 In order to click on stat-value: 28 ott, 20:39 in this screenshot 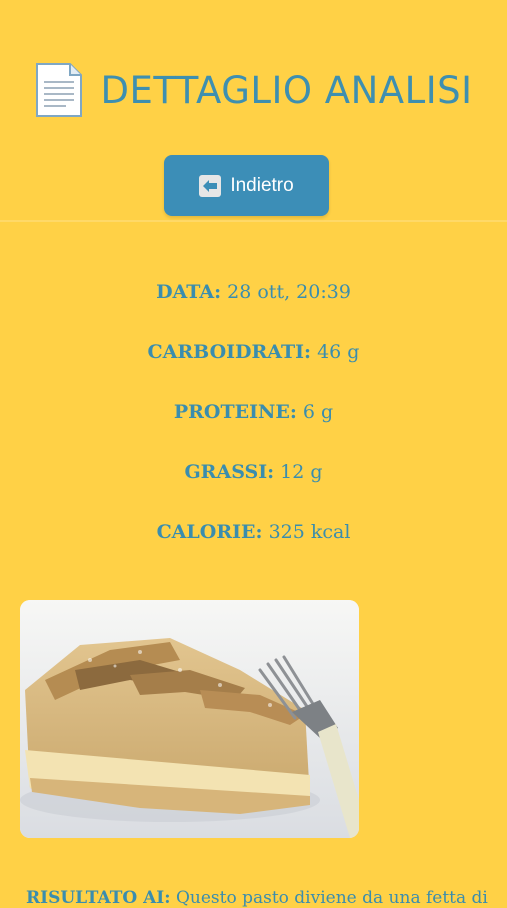, I will do `click(289, 292)`.